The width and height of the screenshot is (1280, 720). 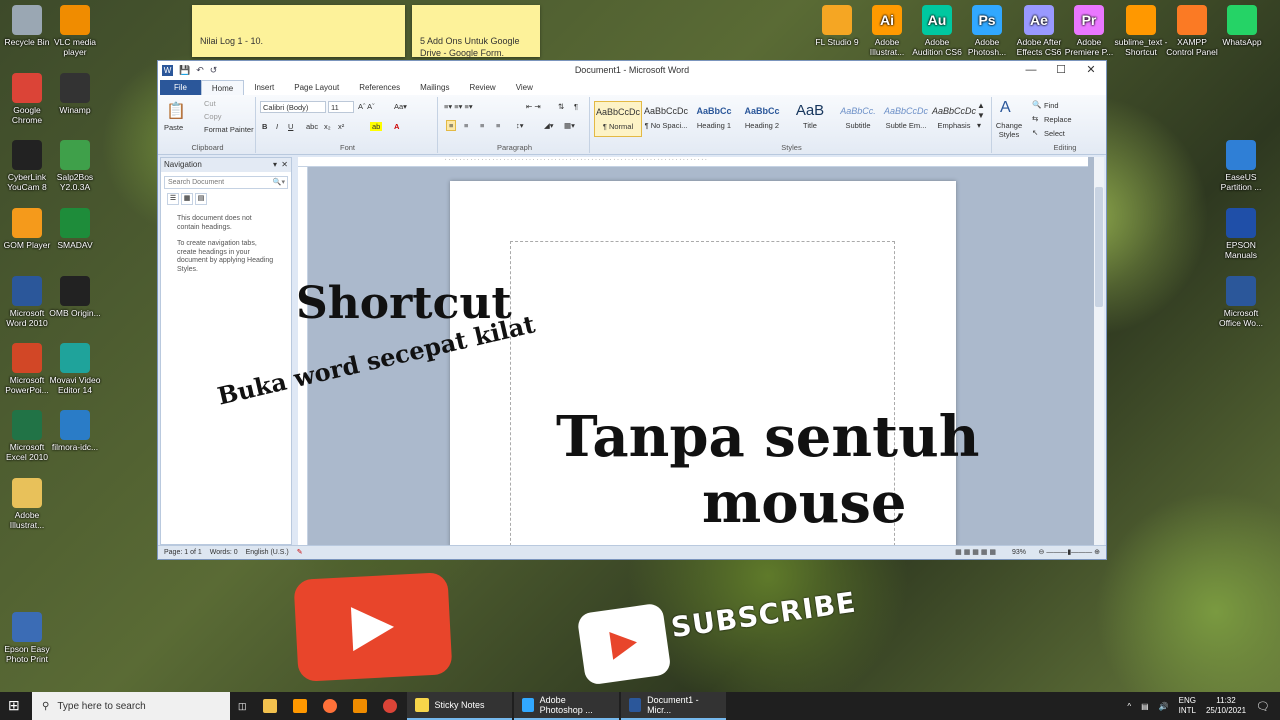 What do you see at coordinates (131, 706) in the screenshot?
I see `taskbar-search: ⚲ Type here to search` at bounding box center [131, 706].